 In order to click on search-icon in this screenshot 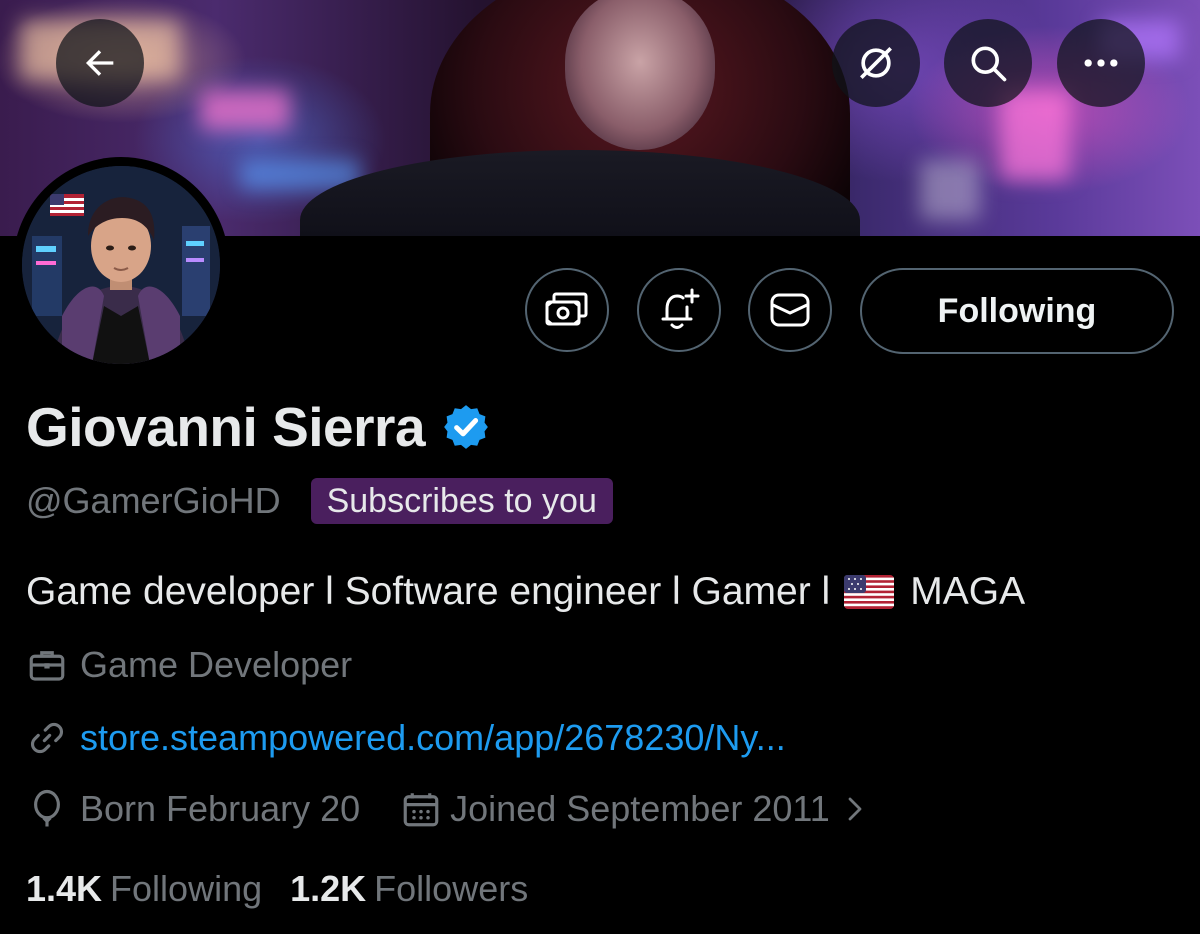, I will do `click(989, 64)`.